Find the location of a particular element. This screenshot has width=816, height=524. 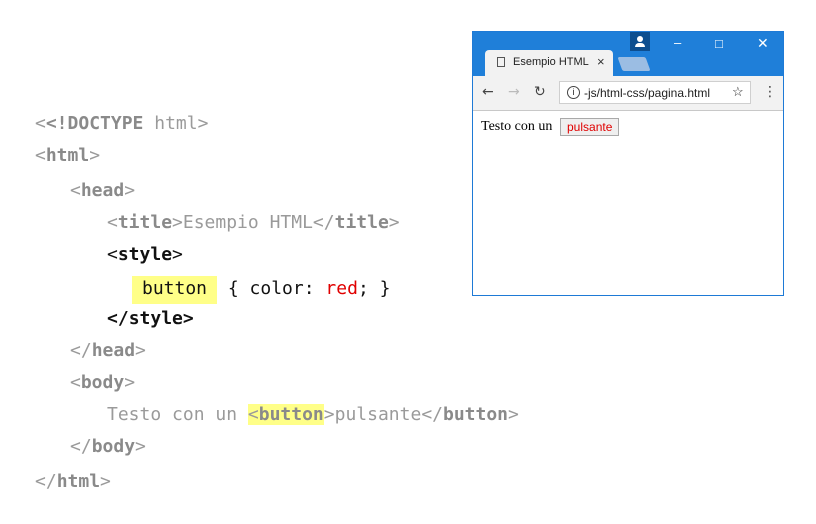

html-open-tag: html is located at coordinates (67, 155).